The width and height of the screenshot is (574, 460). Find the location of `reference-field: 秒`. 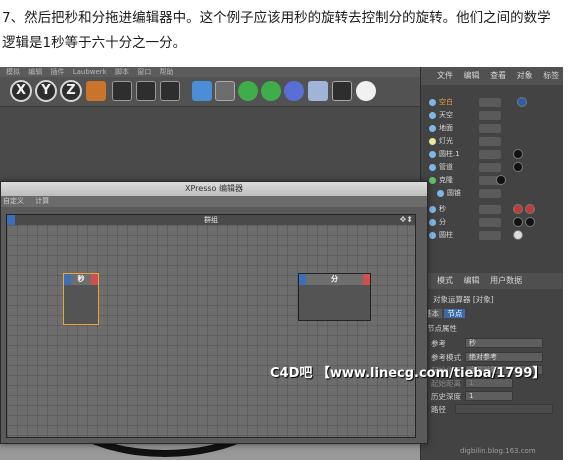

reference-field: 秒 is located at coordinates (504, 343).